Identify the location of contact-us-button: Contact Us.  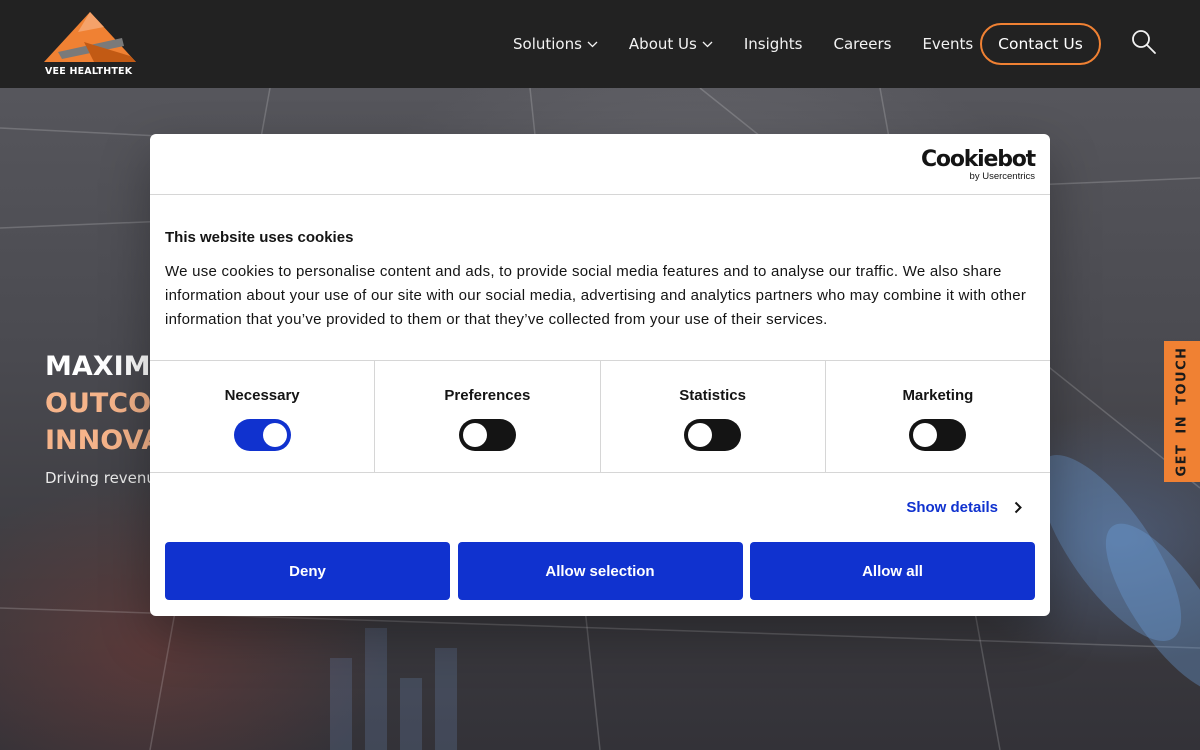
(1040, 44).